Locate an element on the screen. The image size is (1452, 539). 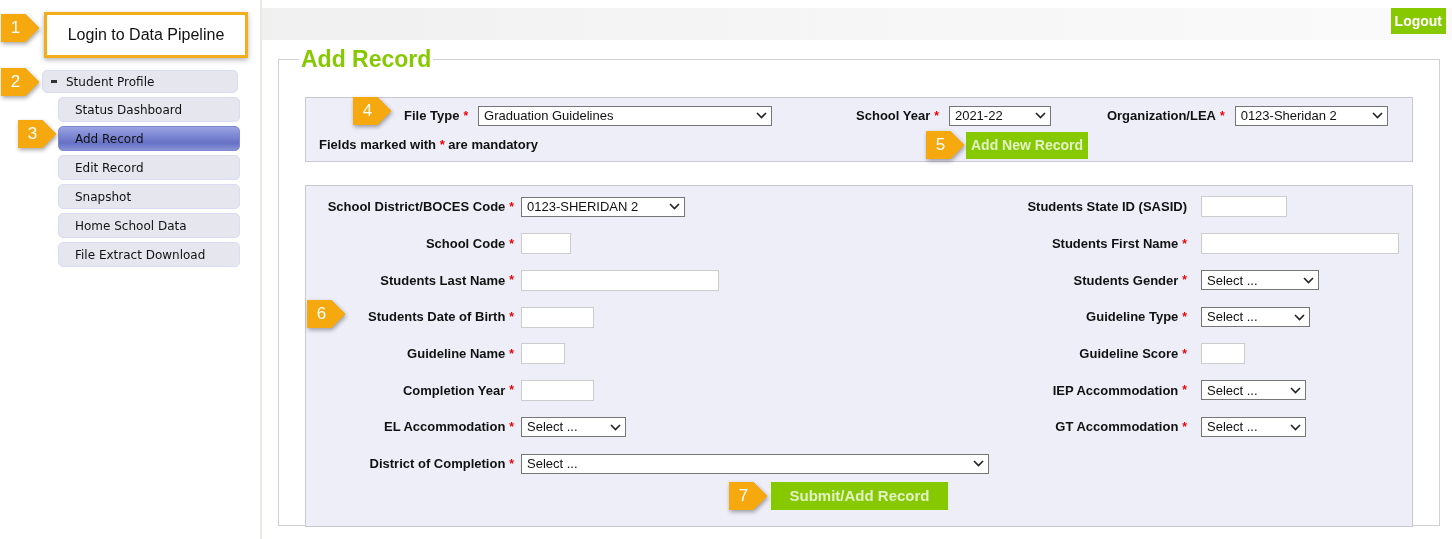
callout-badge: 2 is located at coordinates (20, 81).